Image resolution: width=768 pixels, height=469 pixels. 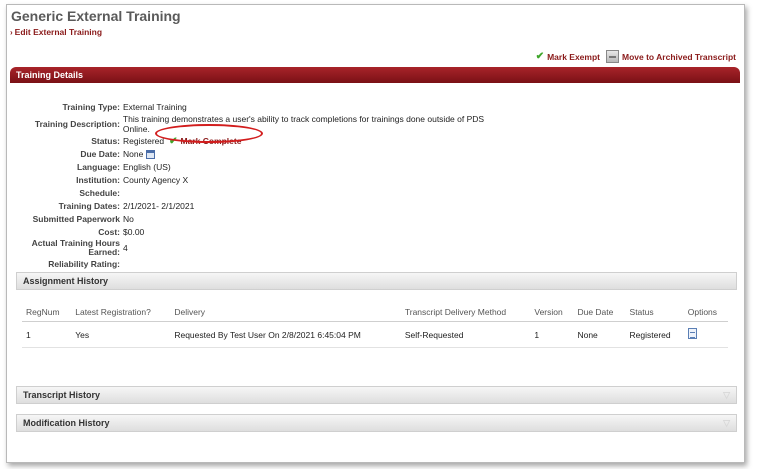 What do you see at coordinates (263, 141) in the screenshot?
I see `detail-row-status: Status: Registered ✔ Mark Complete` at bounding box center [263, 141].